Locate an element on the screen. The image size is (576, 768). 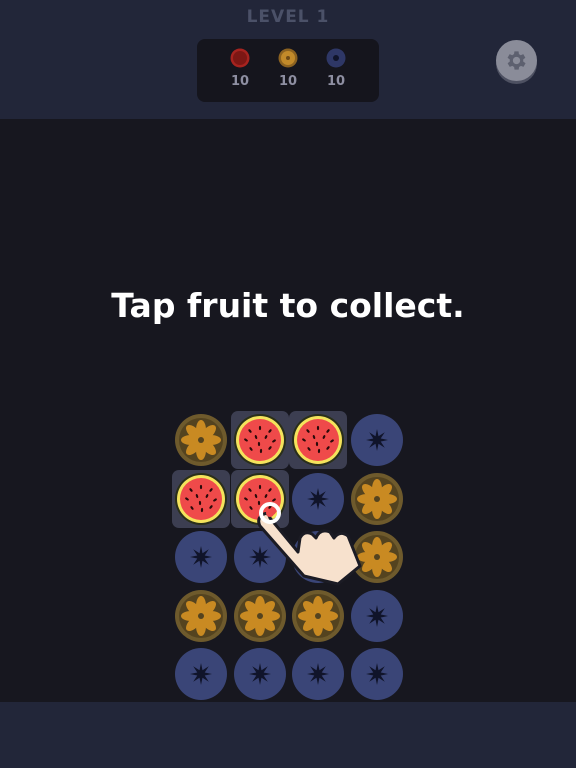
bottom-bar is located at coordinates (288, 735).